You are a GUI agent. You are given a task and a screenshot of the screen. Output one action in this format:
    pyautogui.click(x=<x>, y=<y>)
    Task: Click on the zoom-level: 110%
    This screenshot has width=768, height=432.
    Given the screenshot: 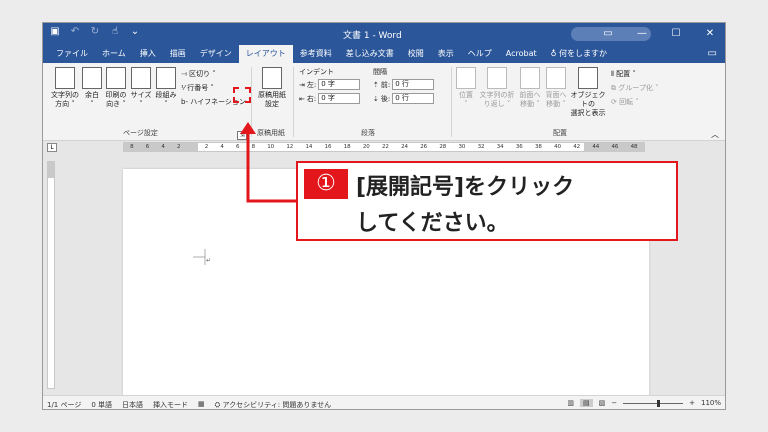 What is the action you would take?
    pyautogui.click(x=711, y=403)
    